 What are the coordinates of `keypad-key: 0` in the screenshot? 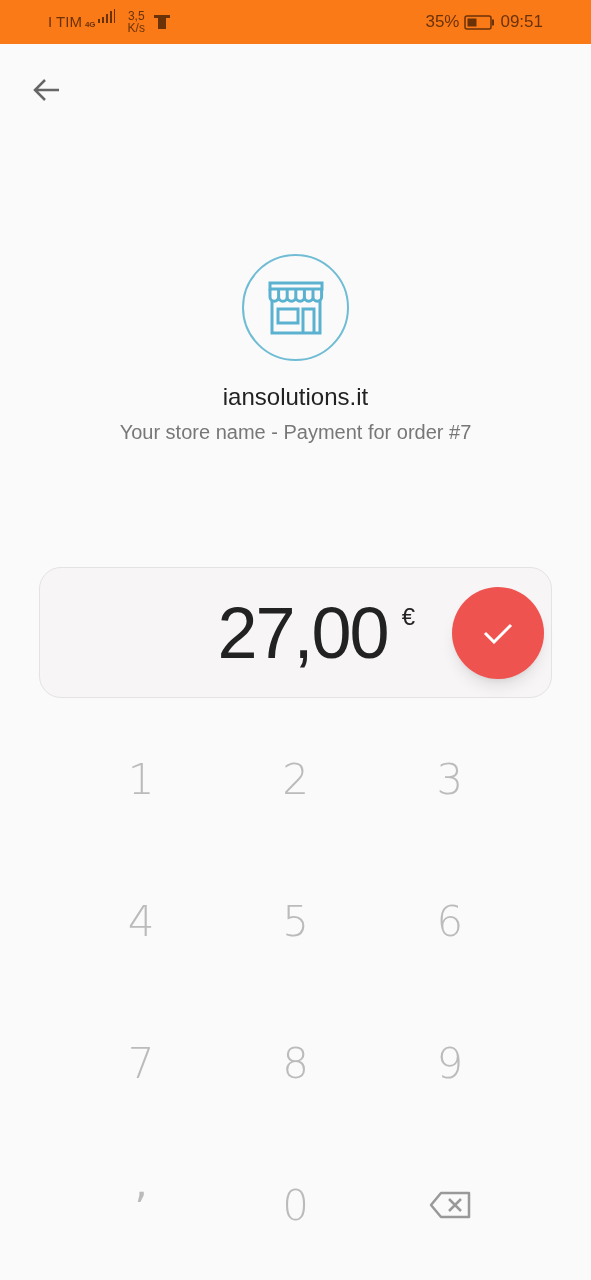 It's located at (295, 1205).